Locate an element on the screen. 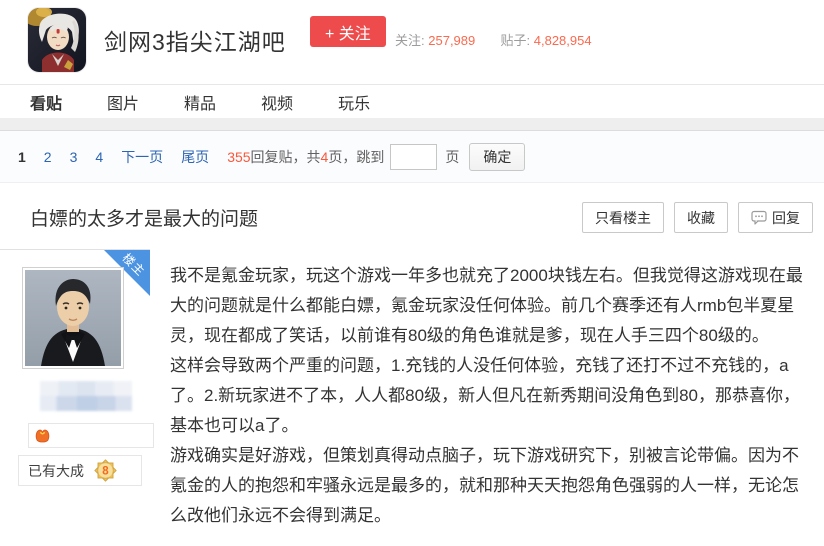  view-author-button: 只看楼主 is located at coordinates (623, 217).